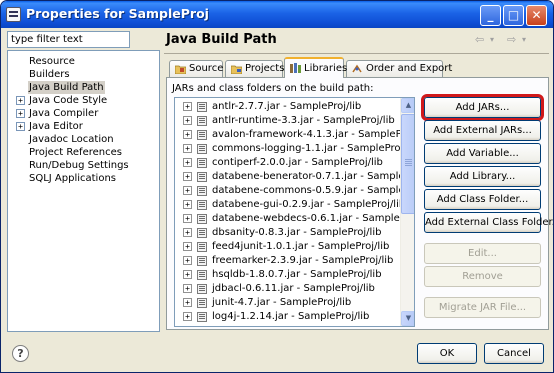  Describe the element at coordinates (297, 274) in the screenshot. I see `jar-label: hsqldb-1.8.0.7.jar - SampleProj/lib` at that location.